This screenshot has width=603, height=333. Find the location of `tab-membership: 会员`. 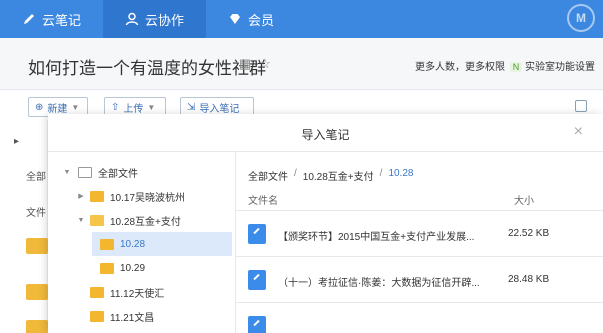

tab-membership: 会员 is located at coordinates (251, 19).